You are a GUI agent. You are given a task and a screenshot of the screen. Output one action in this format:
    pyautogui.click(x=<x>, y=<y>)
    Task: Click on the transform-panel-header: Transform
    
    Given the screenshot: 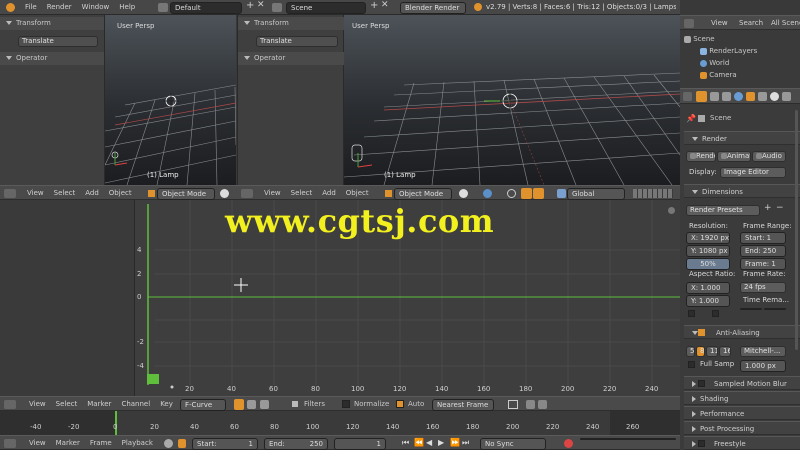 What is the action you would take?
    pyautogui.click(x=52, y=23)
    